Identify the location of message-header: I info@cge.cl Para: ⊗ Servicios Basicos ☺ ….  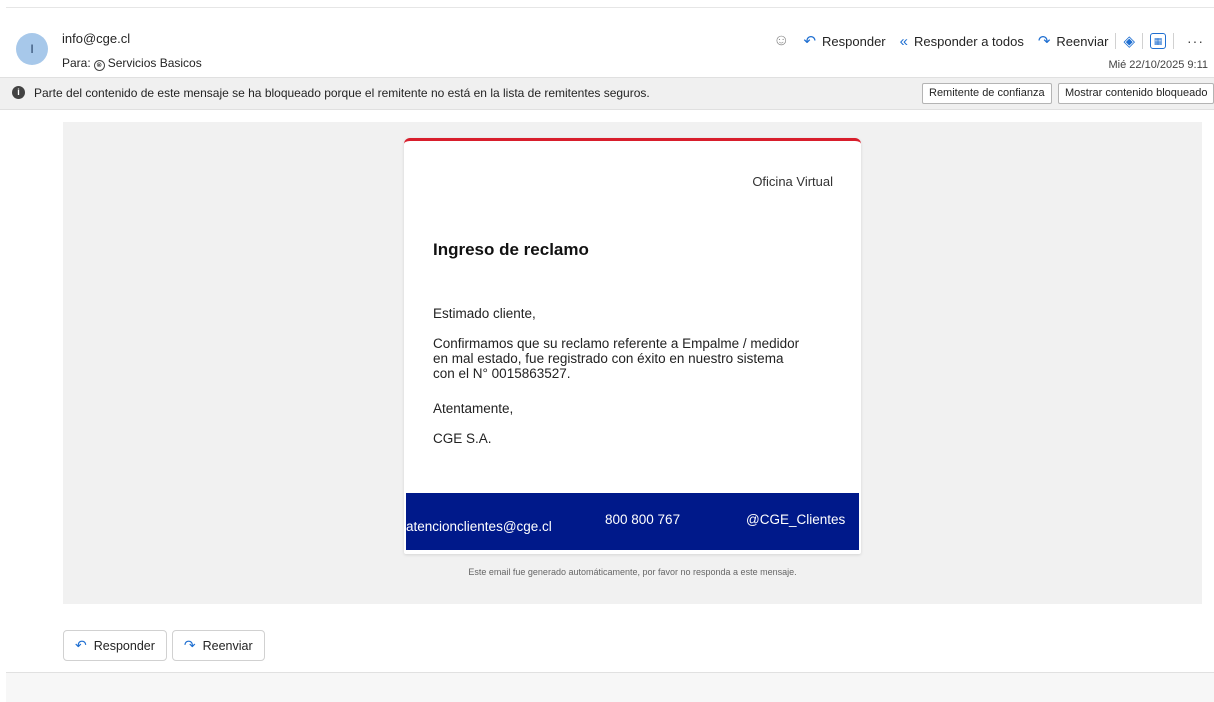
(607, 45).